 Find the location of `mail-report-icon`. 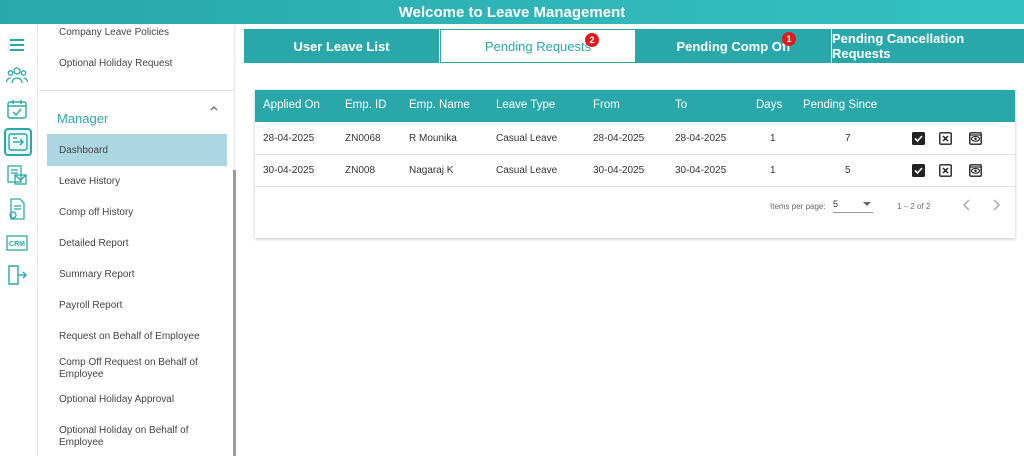

mail-report-icon is located at coordinates (17, 175).